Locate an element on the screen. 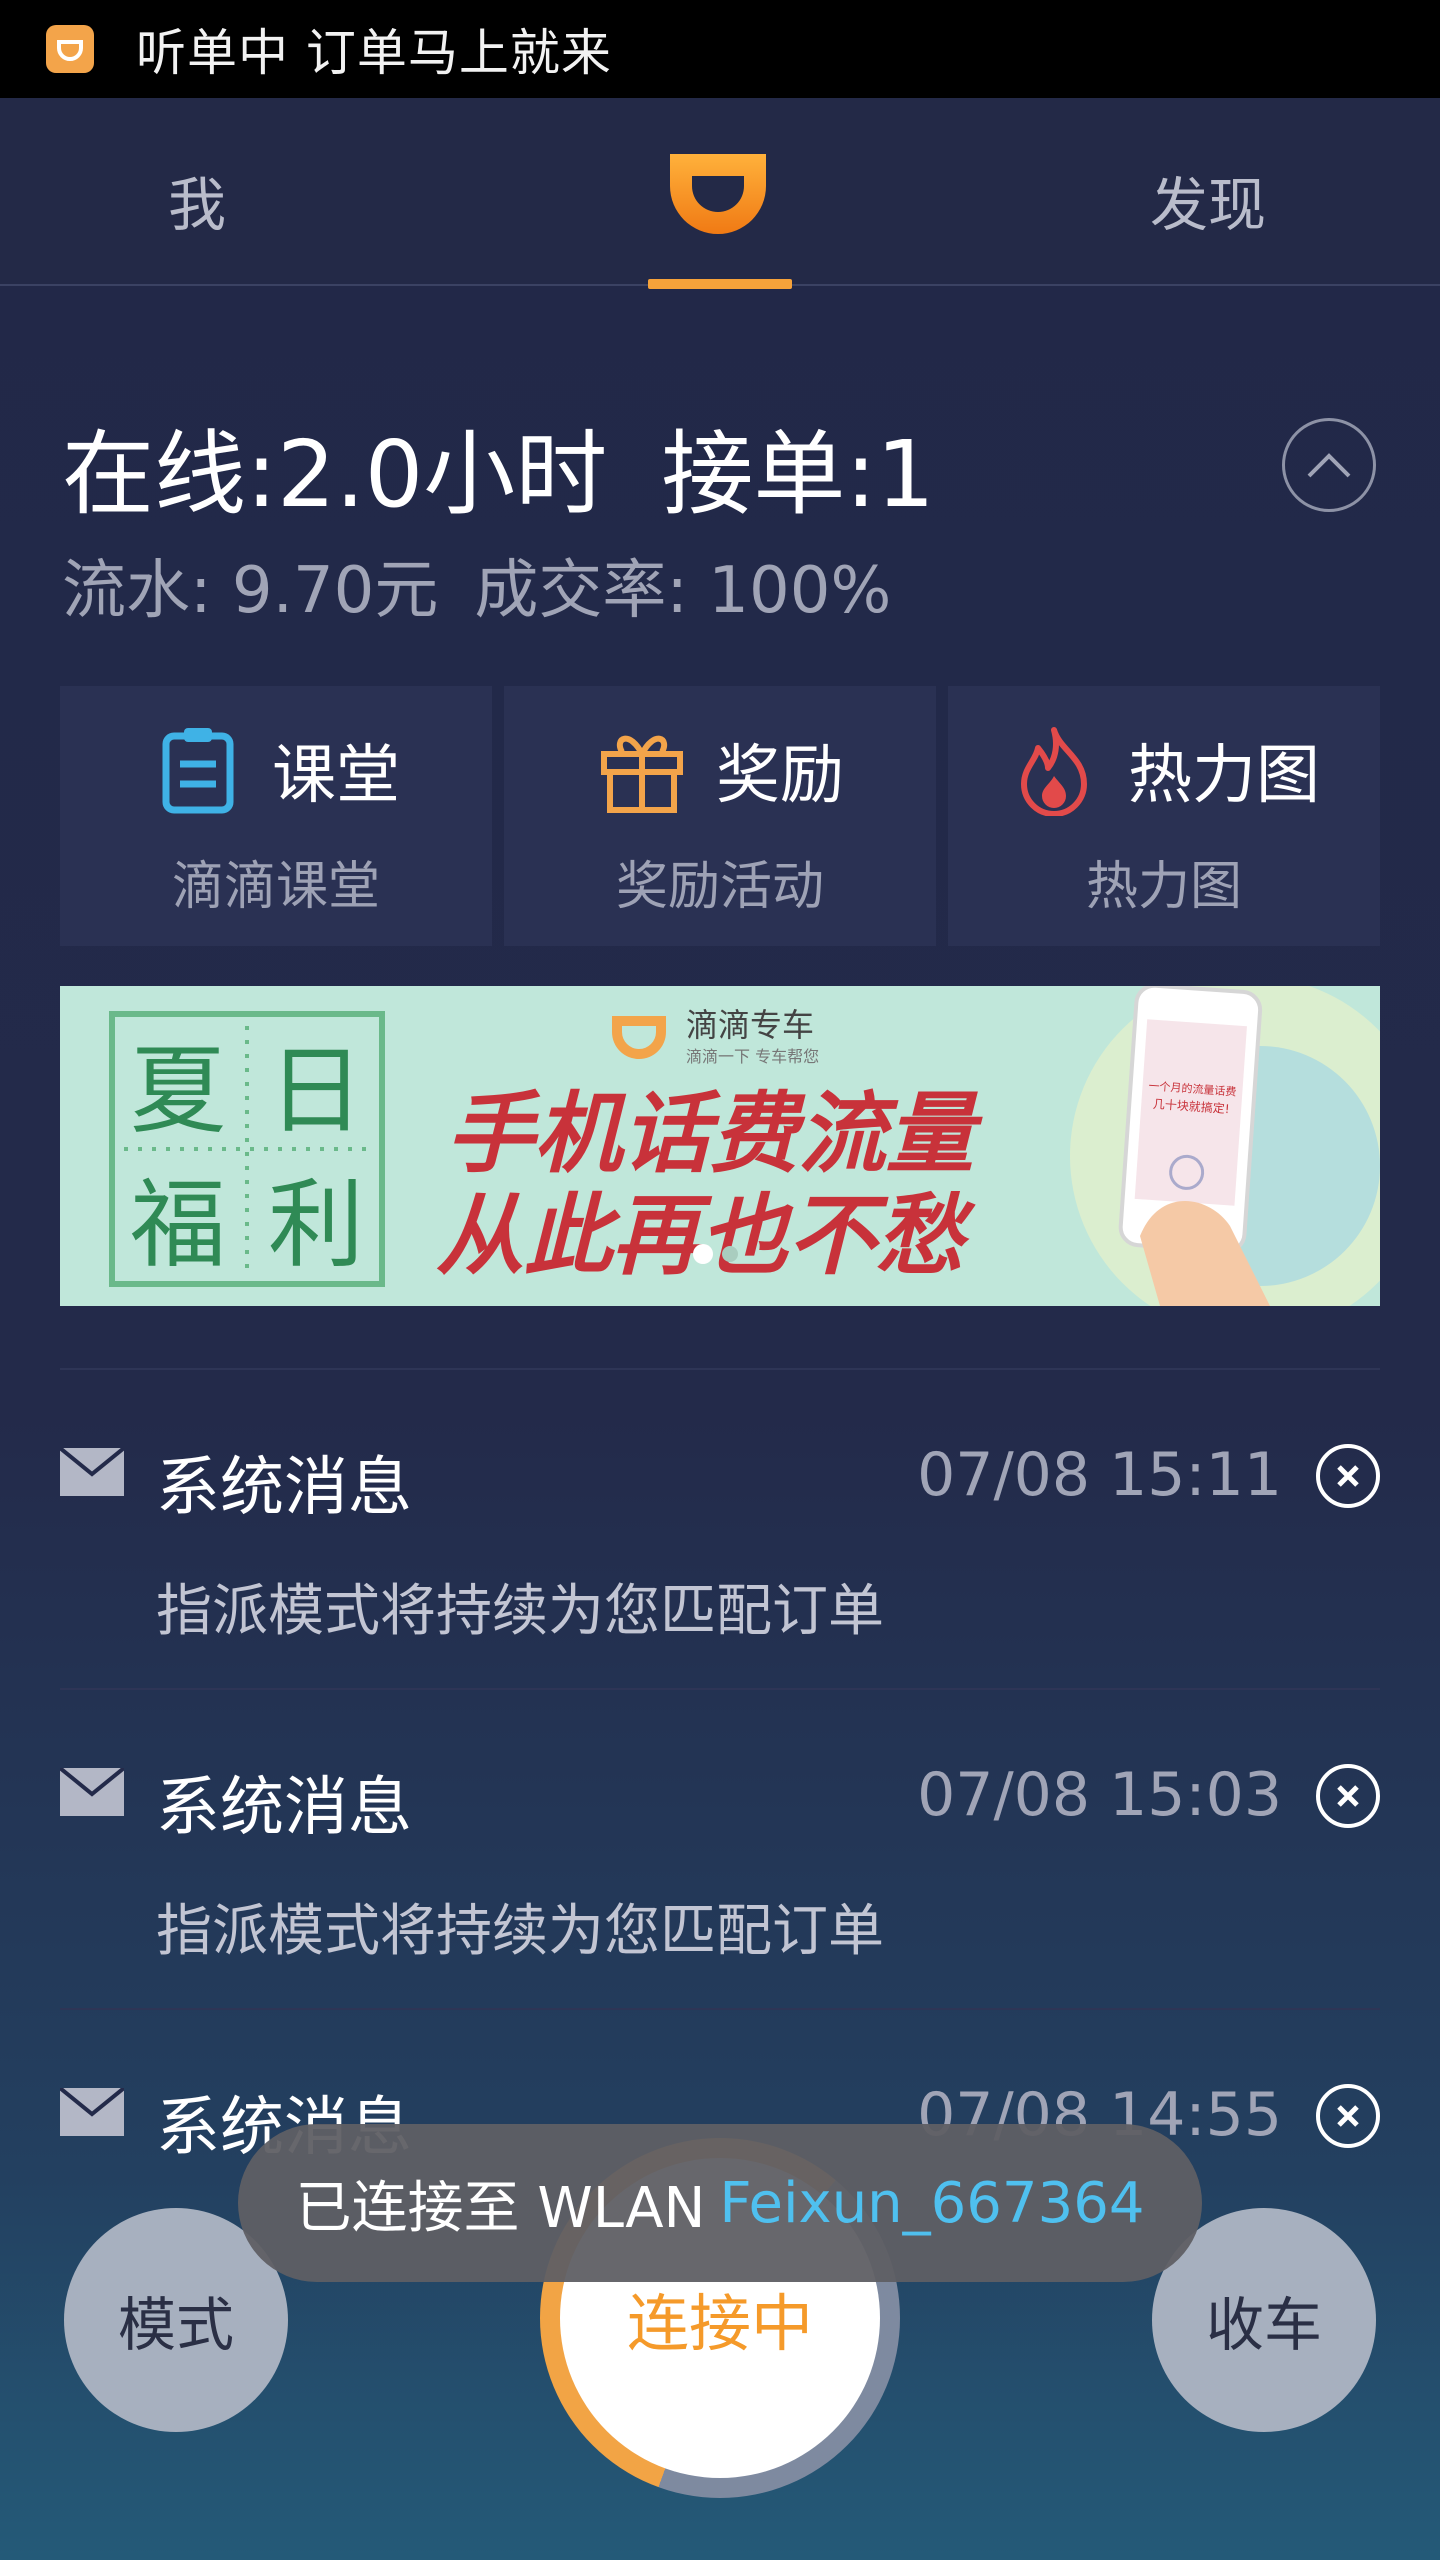 The image size is (1440, 2560). active-tab-indicator is located at coordinates (720, 284).